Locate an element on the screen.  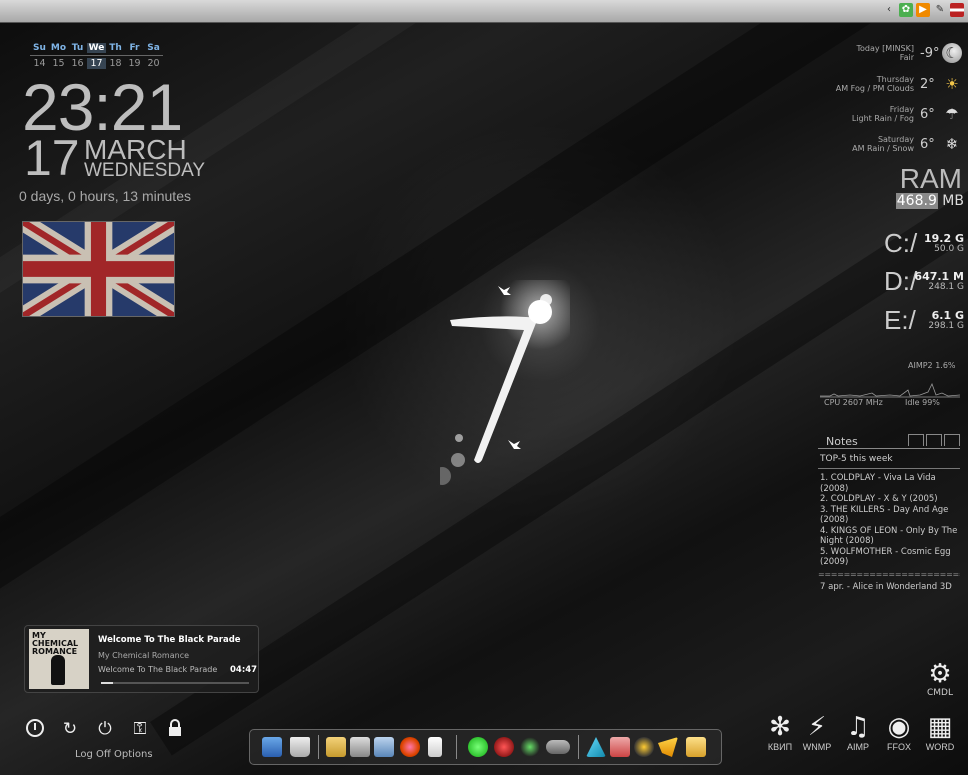
drive-letter: D:/ is located at coordinates (901, 281).